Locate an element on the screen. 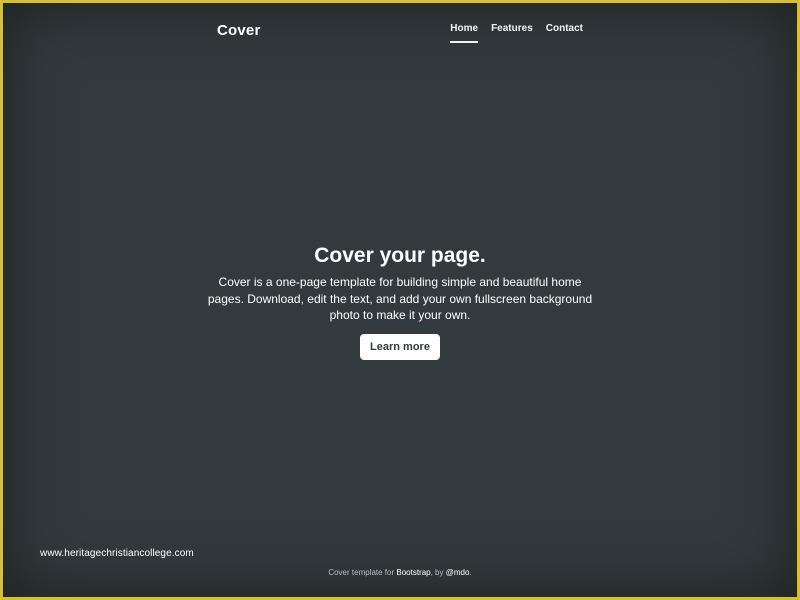  hero-title: Cover your page. is located at coordinates (400, 255).